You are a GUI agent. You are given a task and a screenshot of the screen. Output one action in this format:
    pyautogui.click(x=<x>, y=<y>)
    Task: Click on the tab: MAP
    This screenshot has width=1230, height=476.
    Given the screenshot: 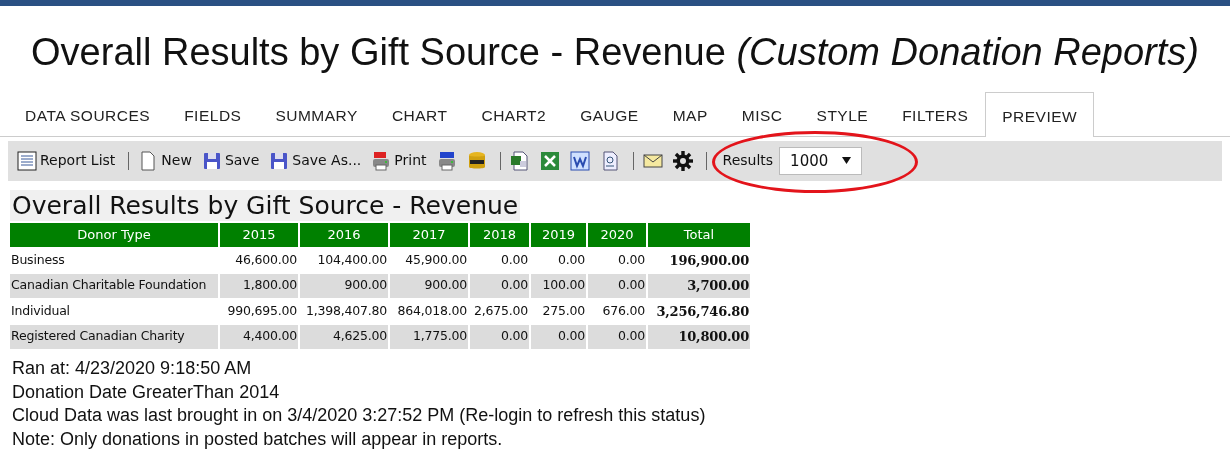 What is the action you would take?
    pyautogui.click(x=690, y=114)
    